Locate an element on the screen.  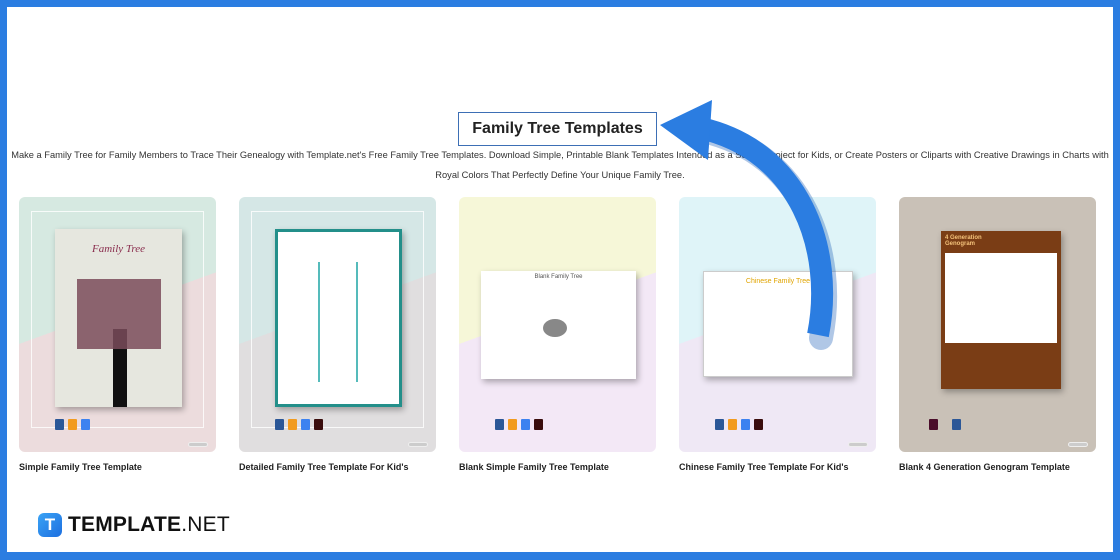
template-thumbnail: 4 Generation Genogram is located at coordinates (1001, 310).